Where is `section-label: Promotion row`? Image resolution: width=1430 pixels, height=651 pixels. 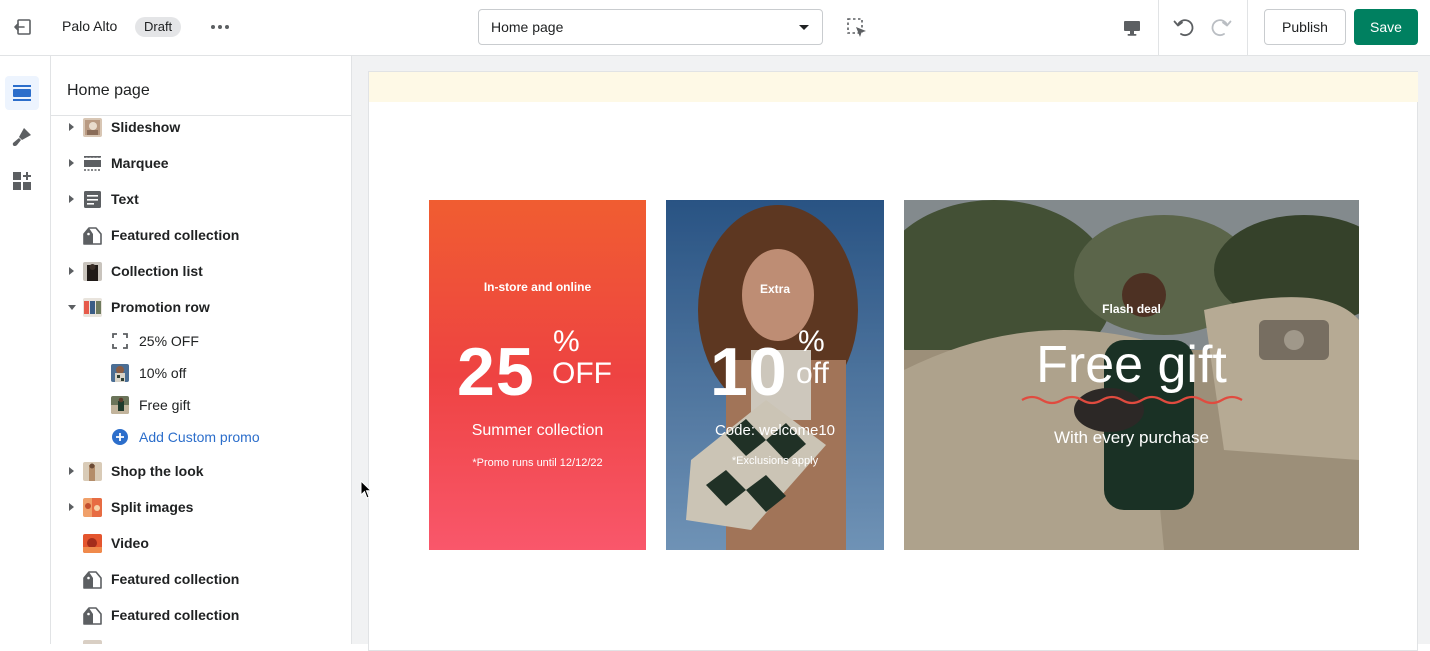 section-label: Promotion row is located at coordinates (160, 307).